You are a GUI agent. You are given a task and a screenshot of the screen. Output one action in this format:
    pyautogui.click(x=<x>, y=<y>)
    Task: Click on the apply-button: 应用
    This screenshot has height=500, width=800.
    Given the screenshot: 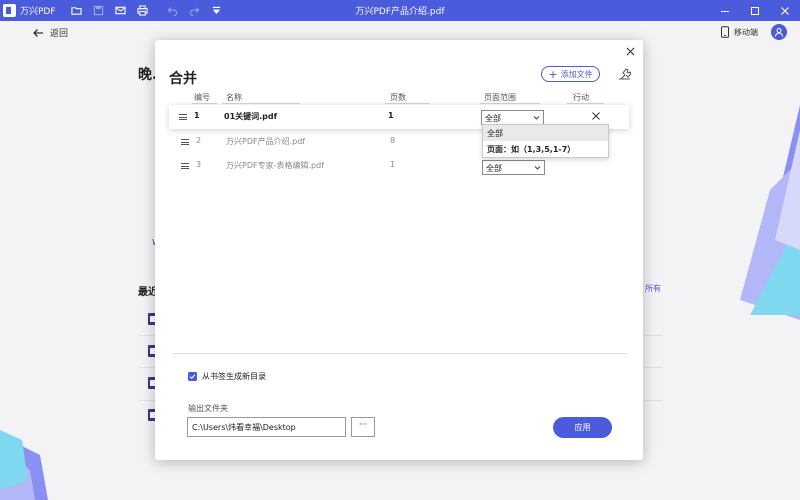 What is the action you would take?
    pyautogui.click(x=582, y=427)
    